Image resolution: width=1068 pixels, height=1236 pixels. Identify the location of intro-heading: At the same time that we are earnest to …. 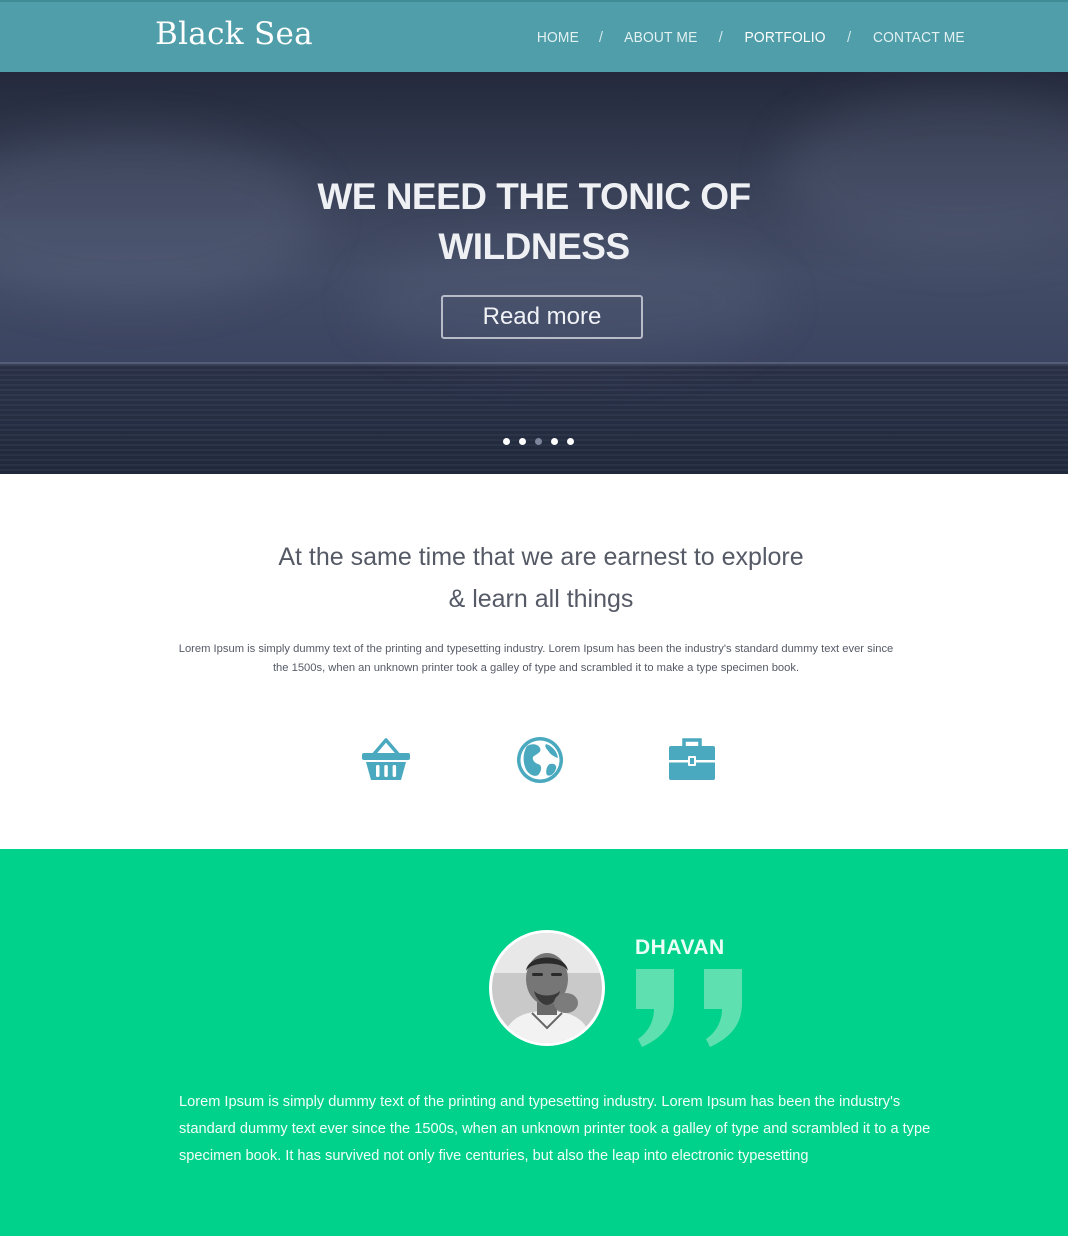
(541, 578).